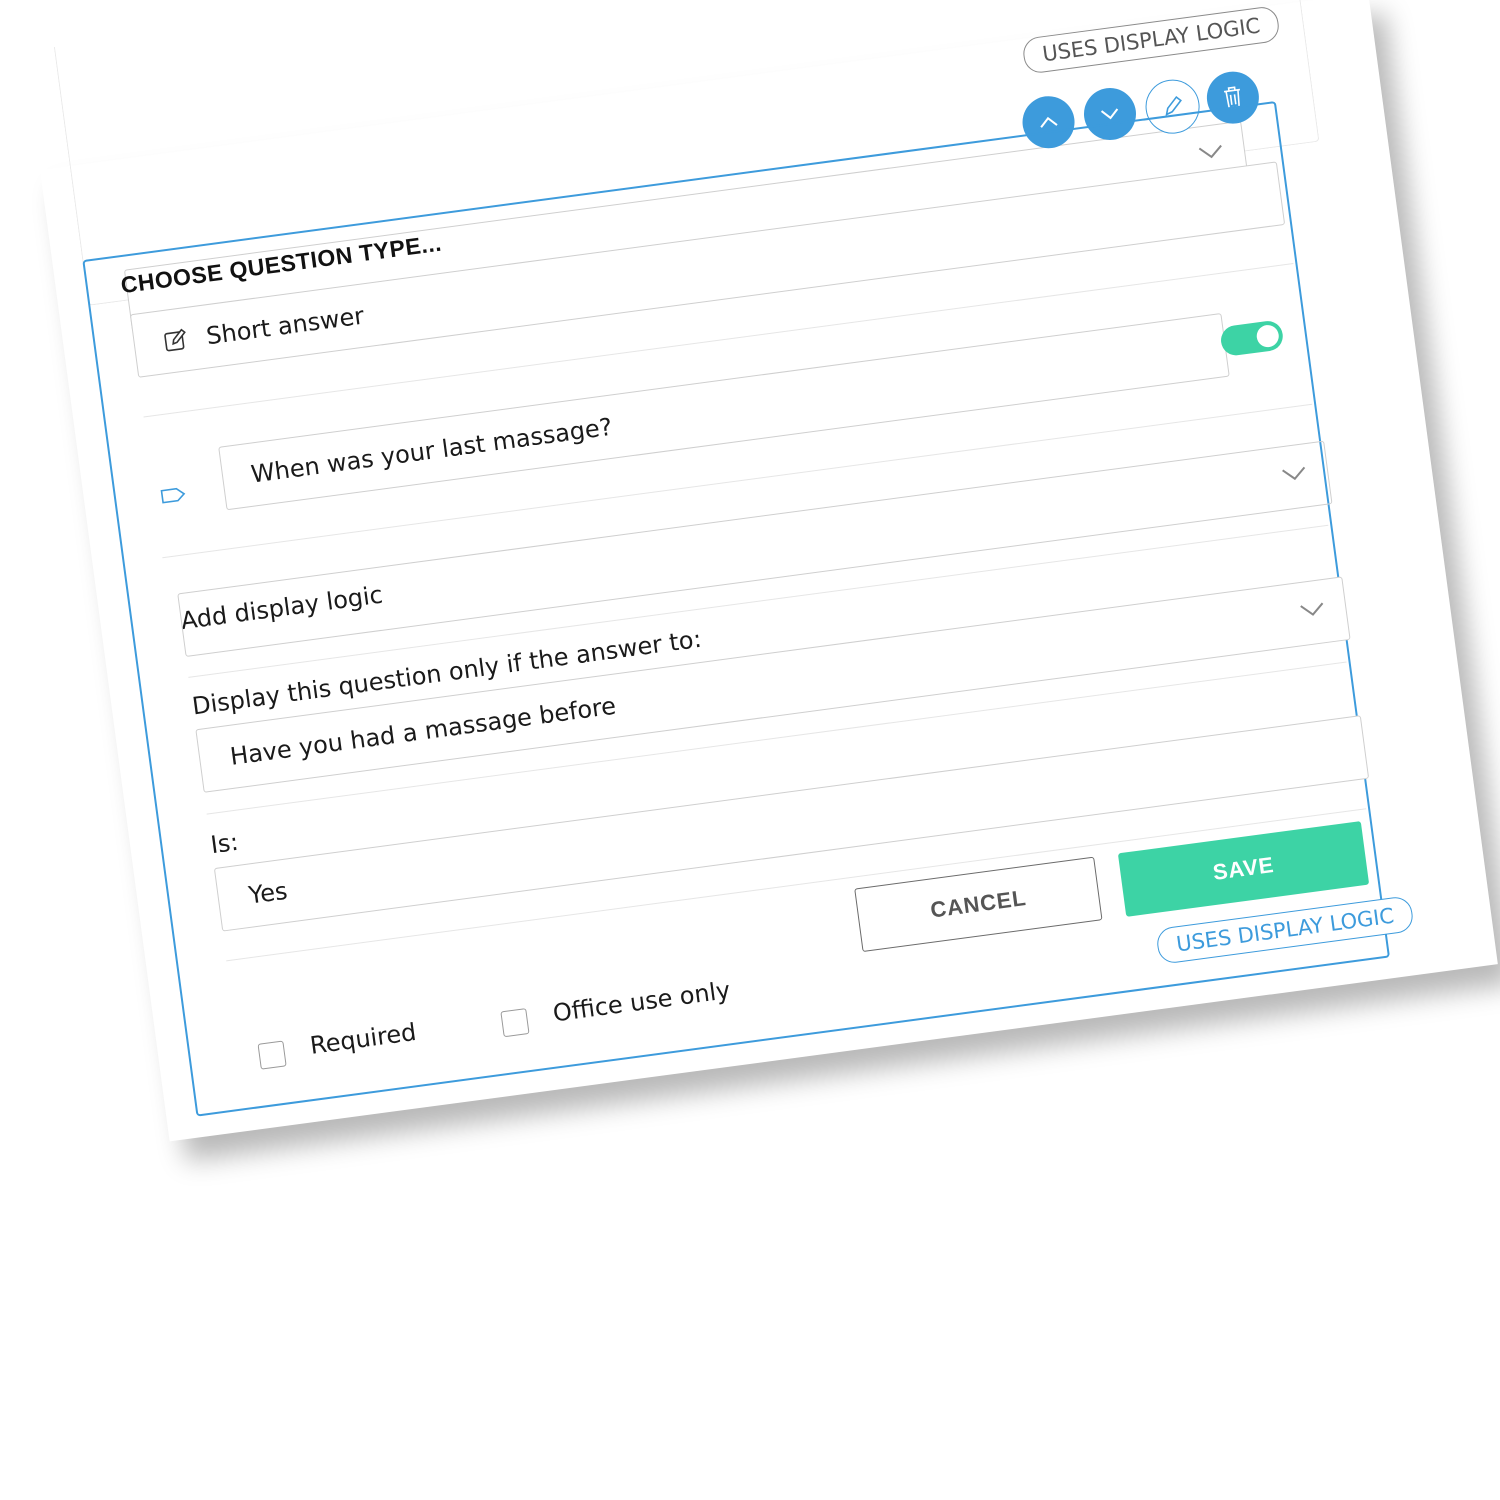  Describe the element at coordinates (515, 1023) in the screenshot. I see `office-use-only-checkbox` at that location.